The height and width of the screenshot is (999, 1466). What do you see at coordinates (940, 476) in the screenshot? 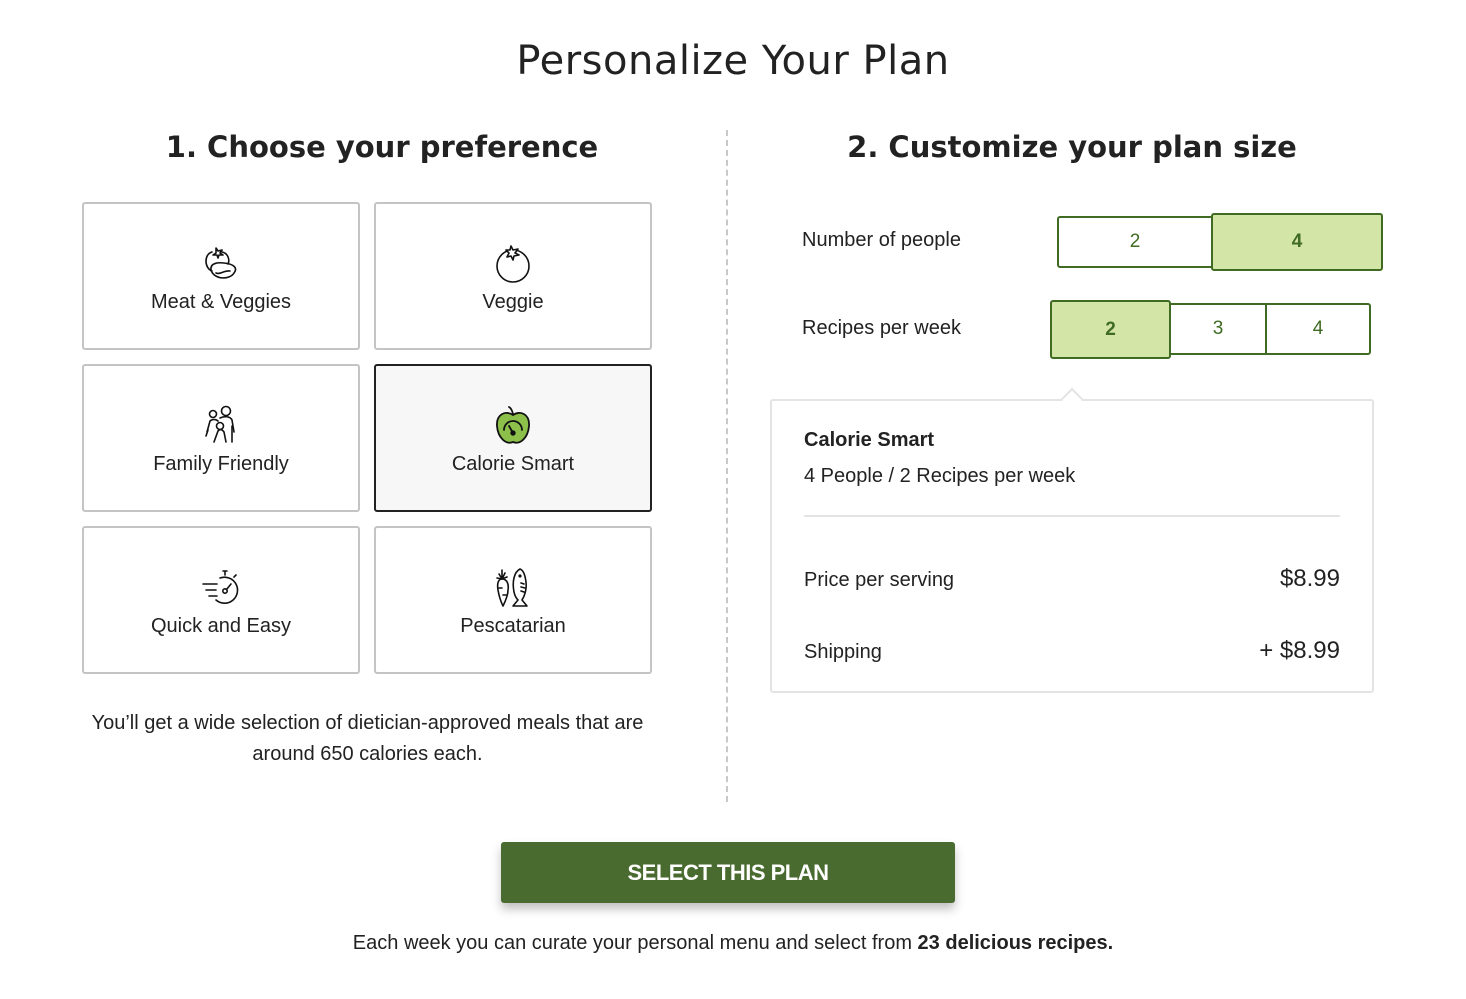
I see `summary-plan-size: 4 People / 2 Recipes per week` at bounding box center [940, 476].